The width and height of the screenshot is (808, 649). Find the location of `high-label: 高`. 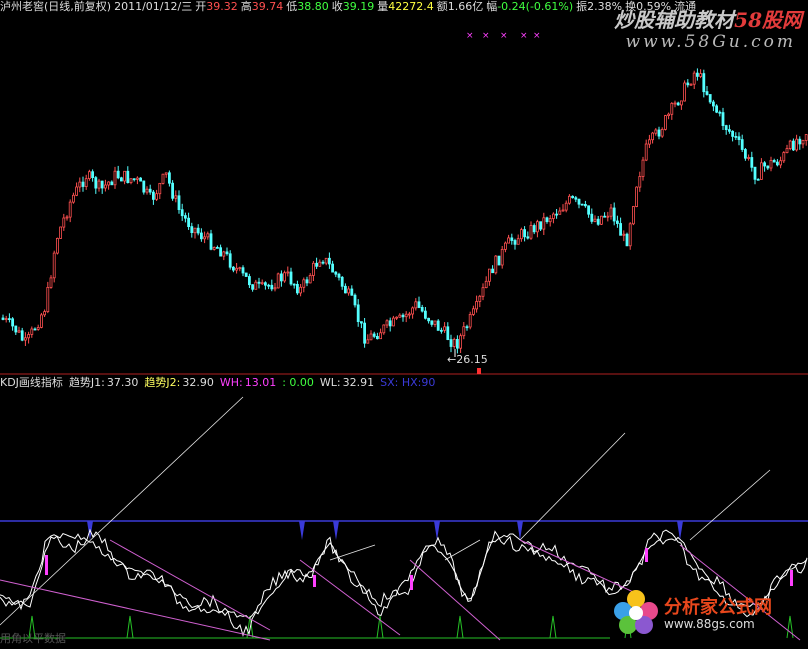

high-label: 高 is located at coordinates (246, 6).